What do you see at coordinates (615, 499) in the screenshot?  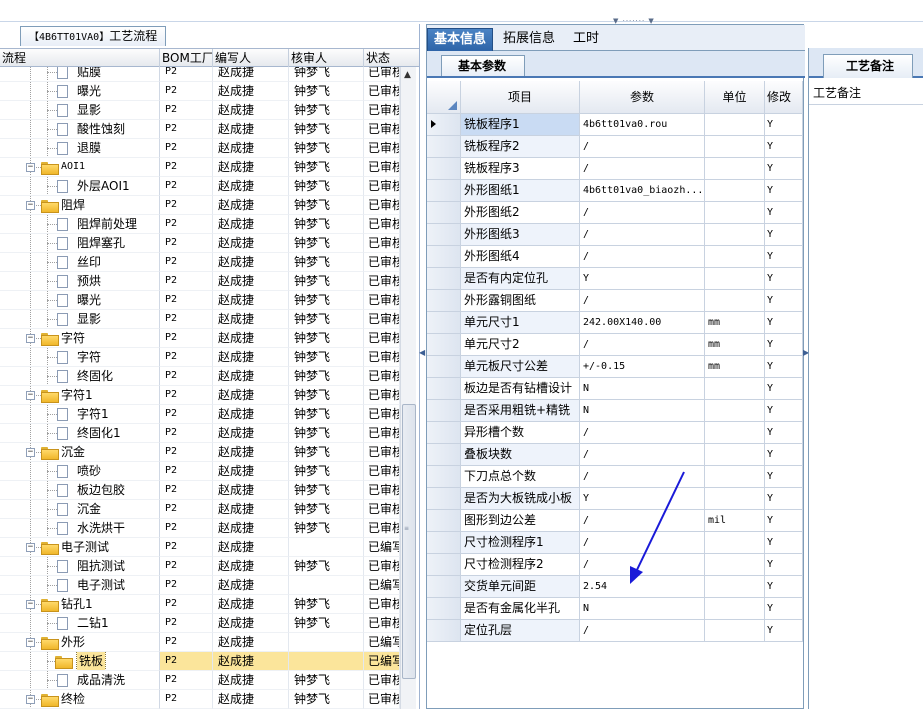 I see `parameter-row: 是否为大板铣成小板 Y Y` at bounding box center [615, 499].